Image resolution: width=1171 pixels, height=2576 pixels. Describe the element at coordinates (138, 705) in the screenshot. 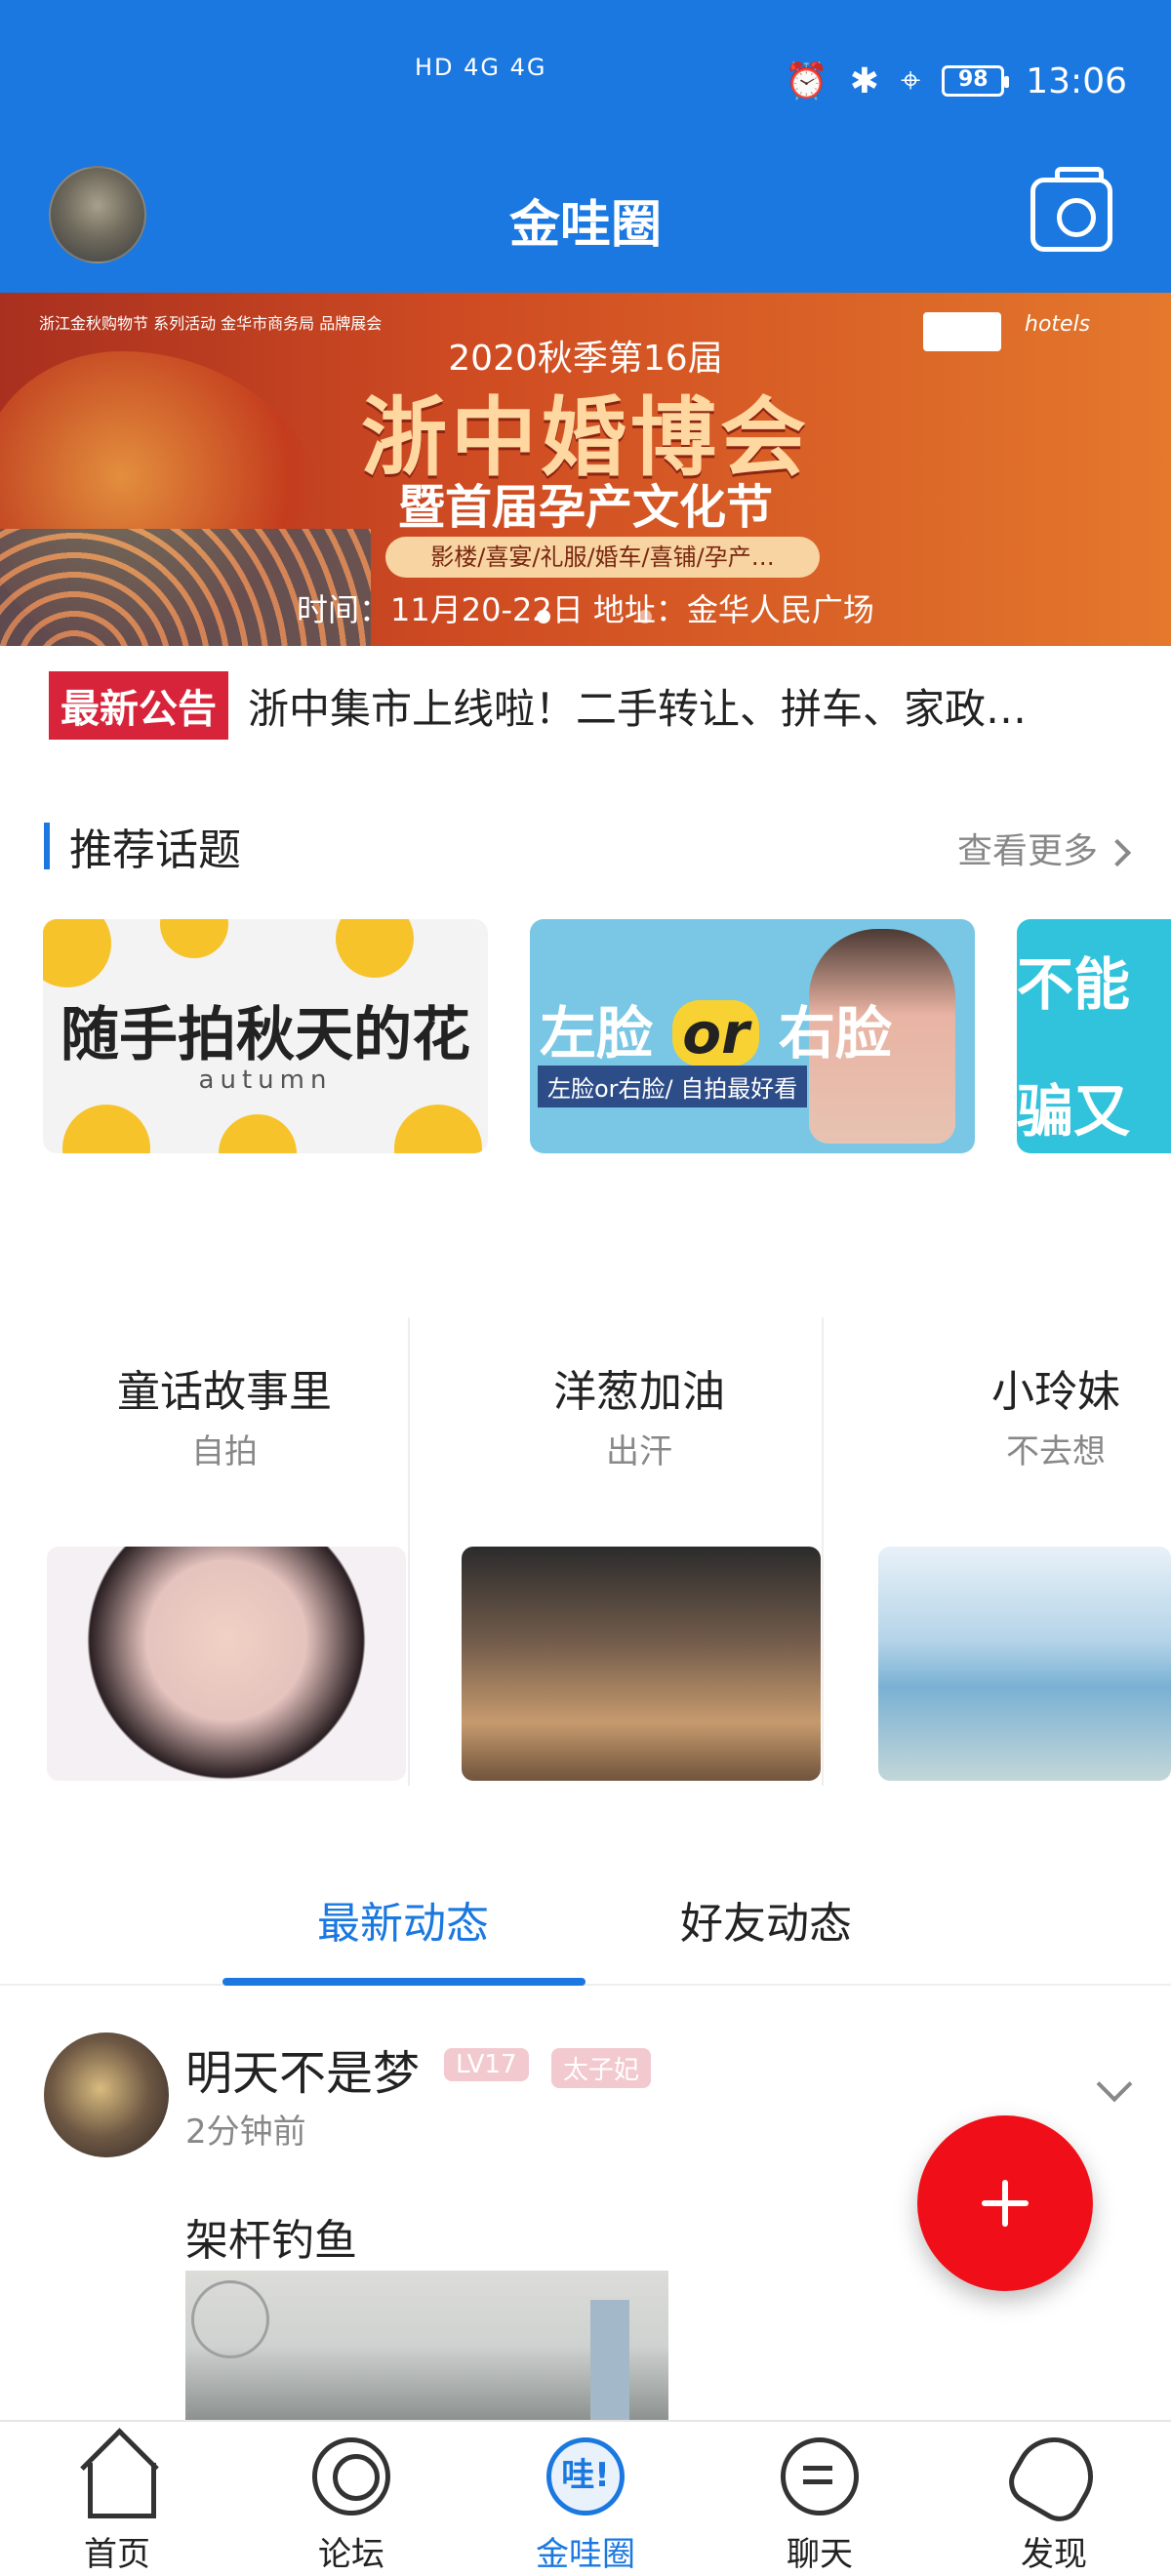

I see `notice-badge: 最新公告` at that location.